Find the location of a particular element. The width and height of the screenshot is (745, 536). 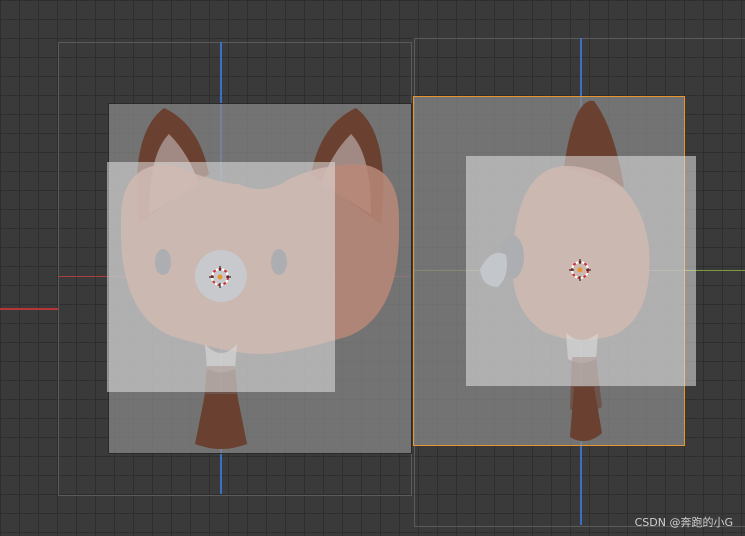

x-axis-line-left is located at coordinates (29, 309).